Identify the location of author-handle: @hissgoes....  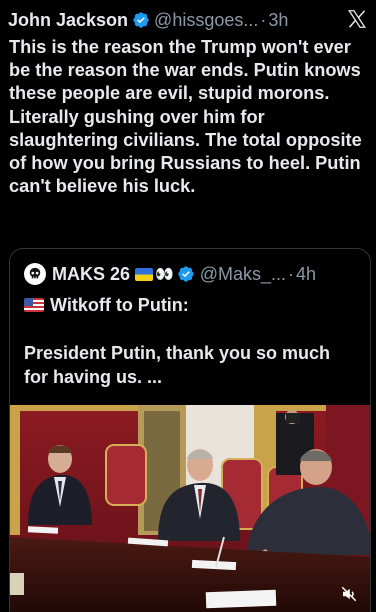
(206, 20).